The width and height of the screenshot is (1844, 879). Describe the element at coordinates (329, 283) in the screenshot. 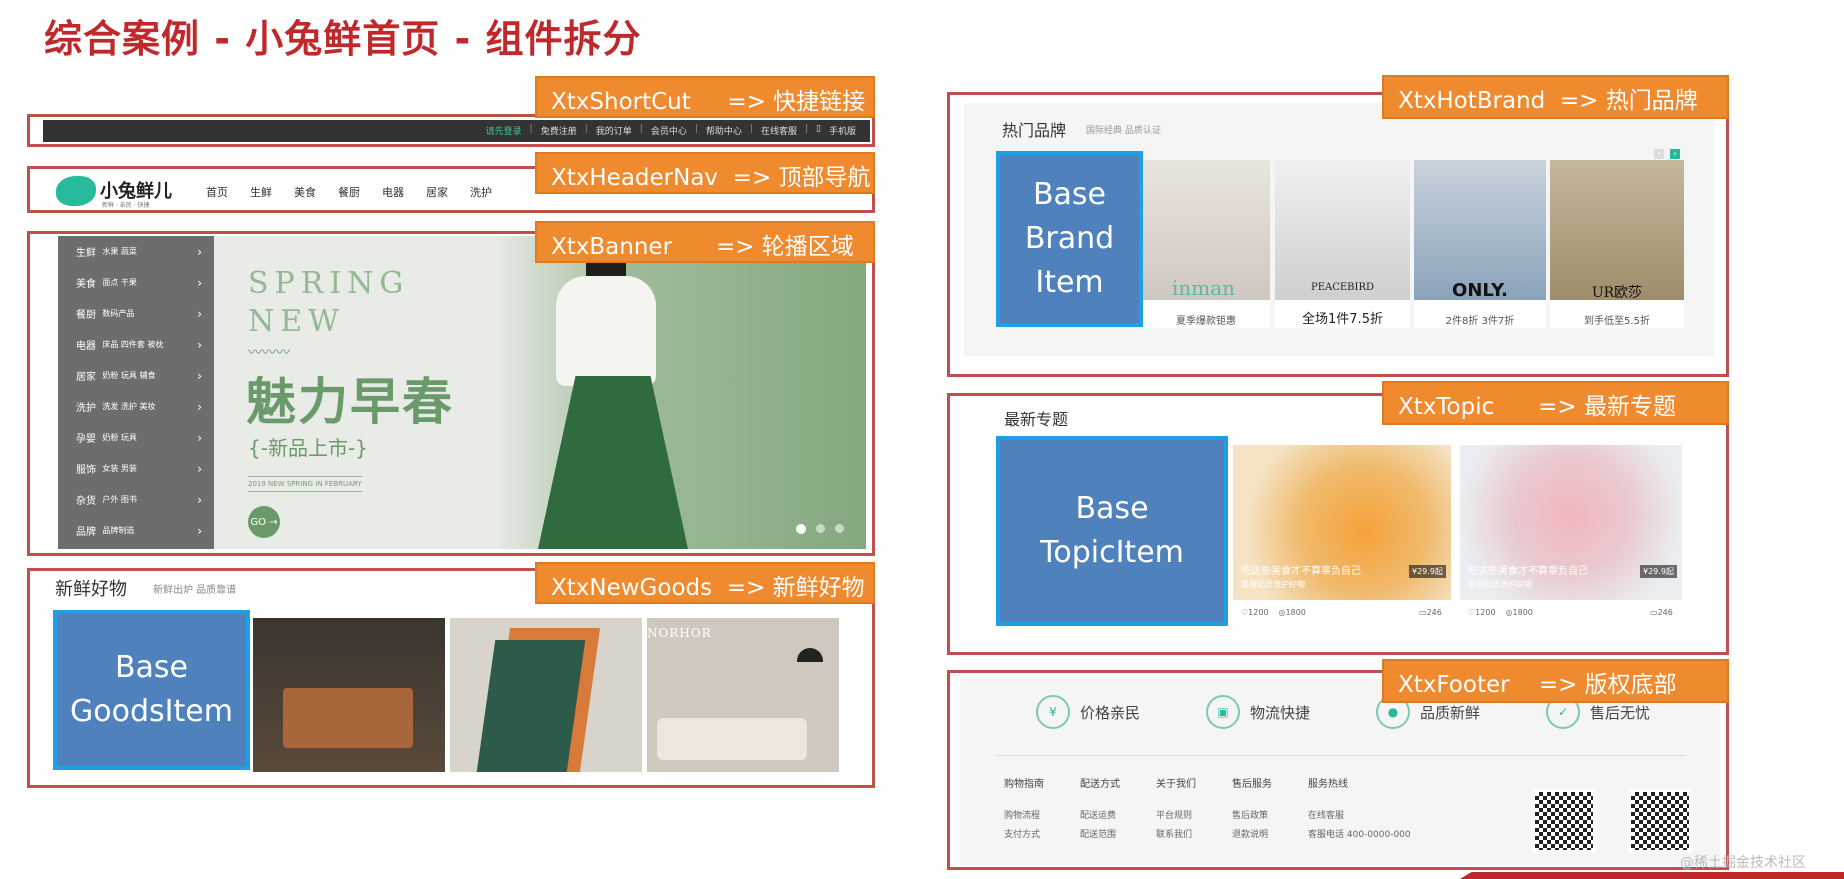

I see `banner-spring-line1: SPRING` at that location.